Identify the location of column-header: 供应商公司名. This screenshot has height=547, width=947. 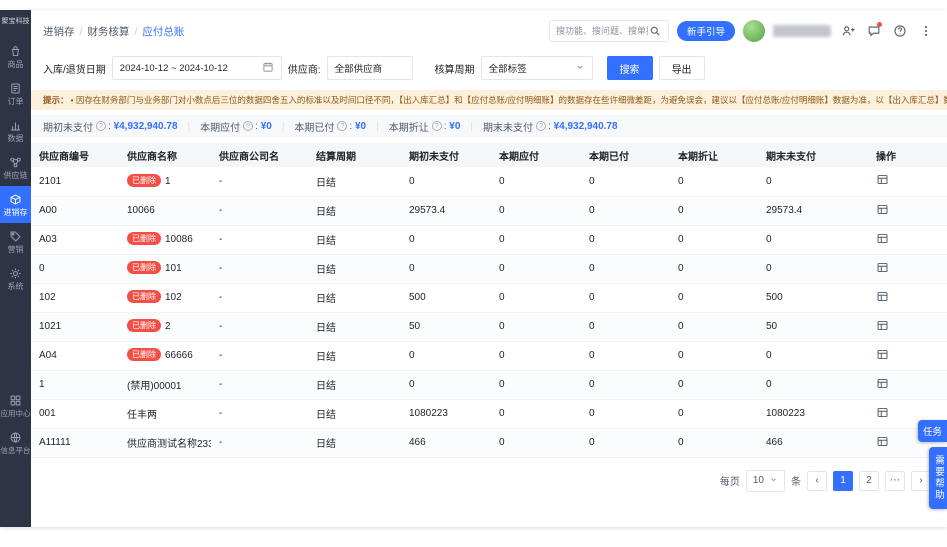
(259, 155).